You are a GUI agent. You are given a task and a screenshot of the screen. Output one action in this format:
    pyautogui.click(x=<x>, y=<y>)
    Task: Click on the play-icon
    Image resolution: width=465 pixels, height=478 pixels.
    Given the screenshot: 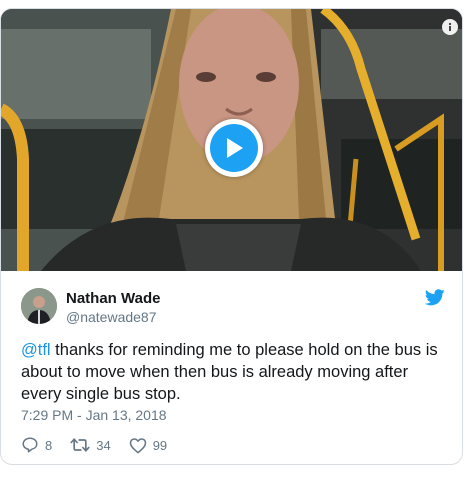 What is the action you would take?
    pyautogui.click(x=235, y=148)
    